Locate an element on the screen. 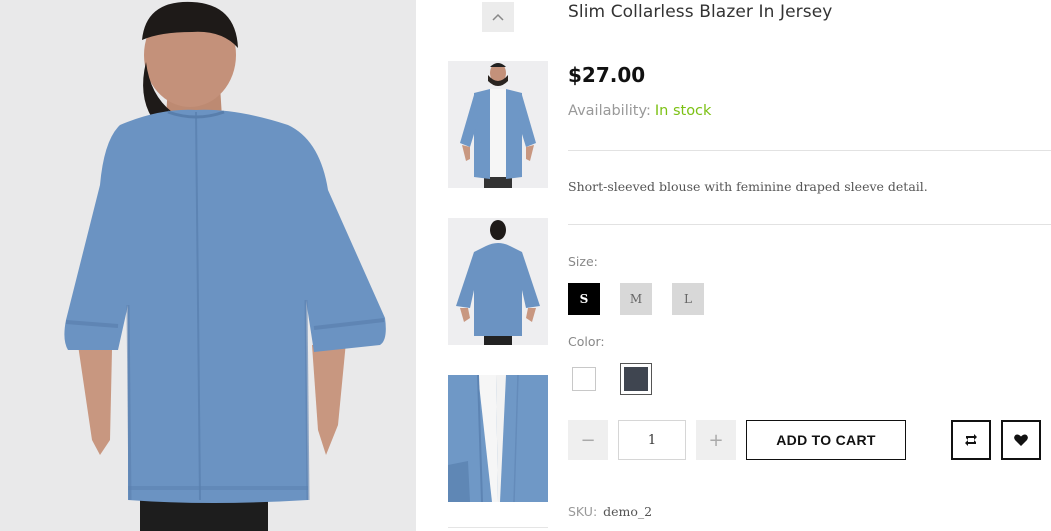  compare-icon is located at coordinates (971, 440).